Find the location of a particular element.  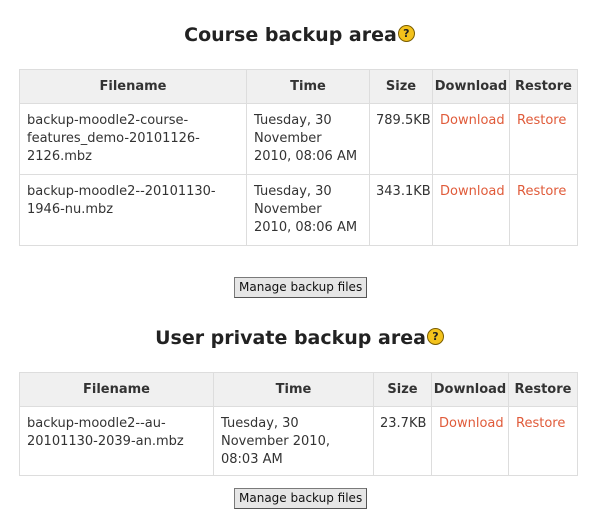

user-backup-section: User private backup area? is located at coordinates (299, 338).